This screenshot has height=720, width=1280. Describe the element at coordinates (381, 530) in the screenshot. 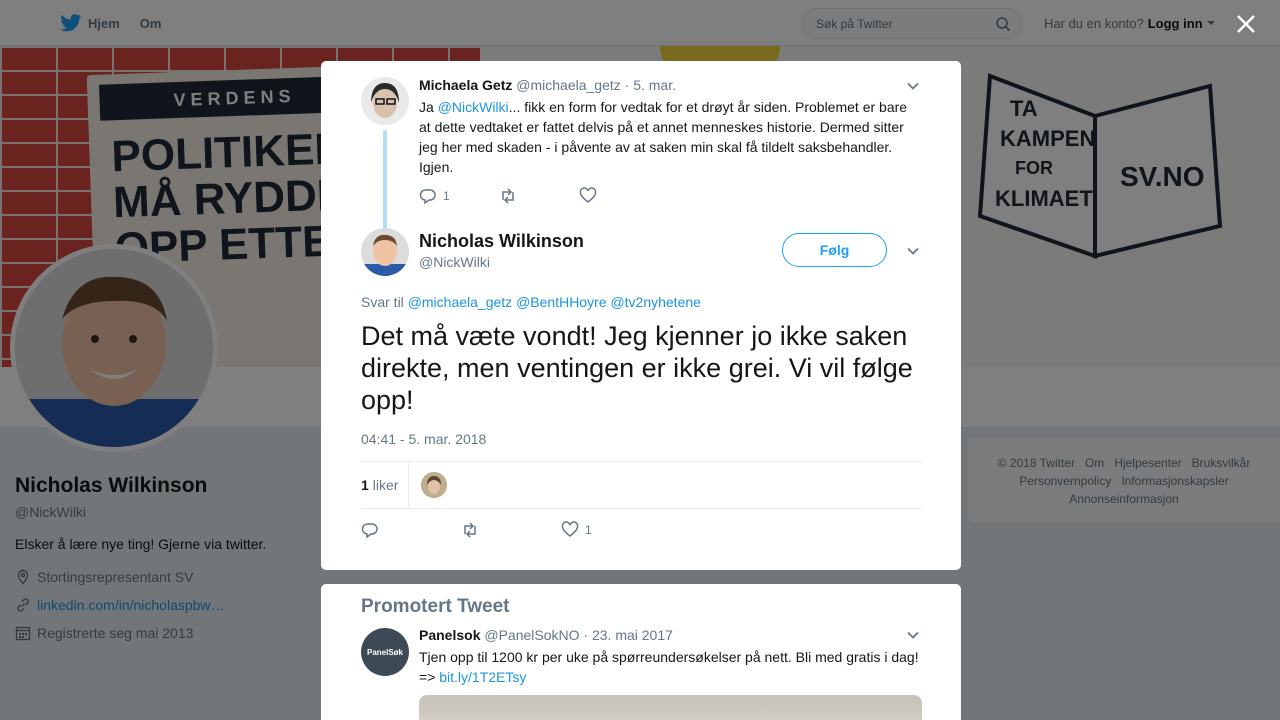

I see `reply-button` at that location.